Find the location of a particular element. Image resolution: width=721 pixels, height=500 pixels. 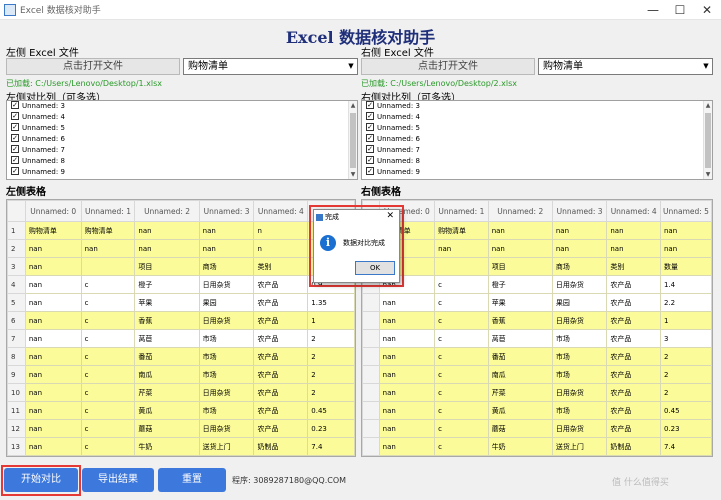

right-compare-item: ✓ Unnamed: 8 is located at coordinates (537, 161).